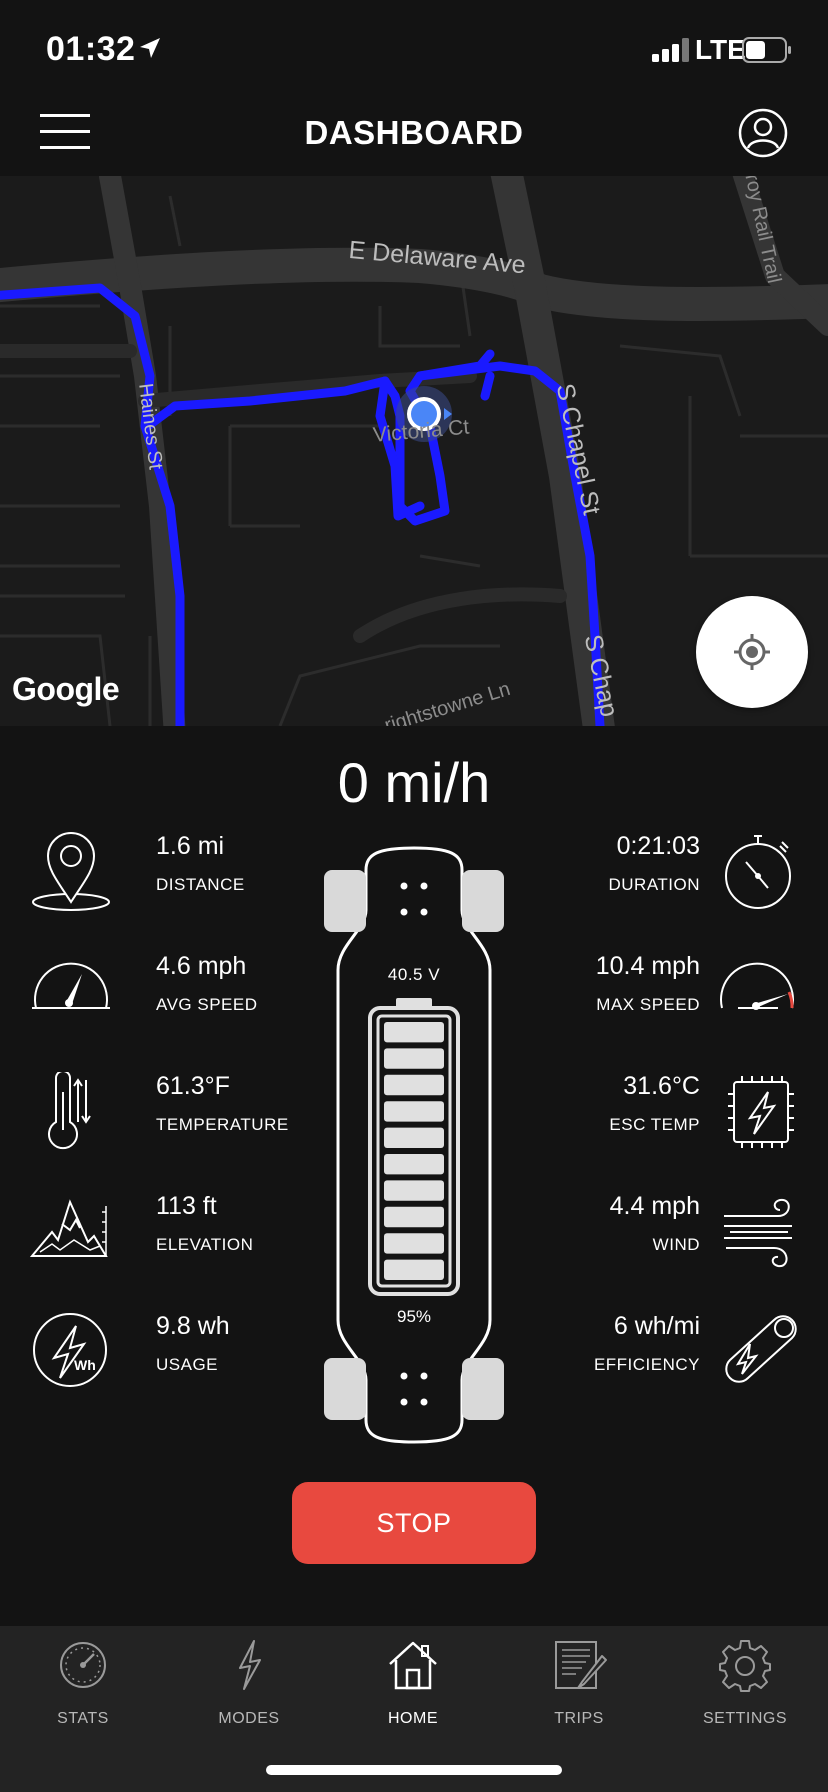 The width and height of the screenshot is (828, 1792). I want to click on profile-icon, so click(763, 133).